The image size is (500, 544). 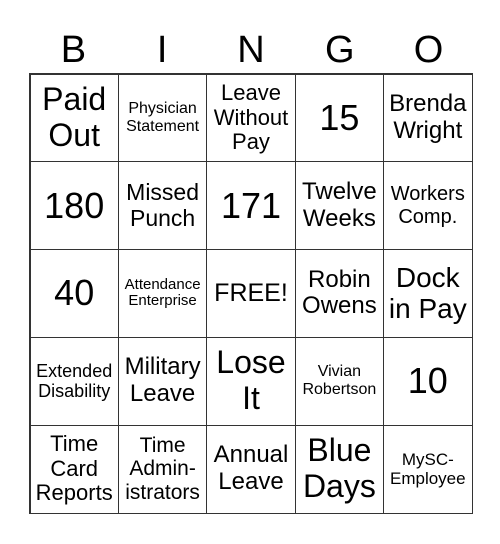 What do you see at coordinates (428, 469) in the screenshot?
I see `bingo-cell: MySC- Employee` at bounding box center [428, 469].